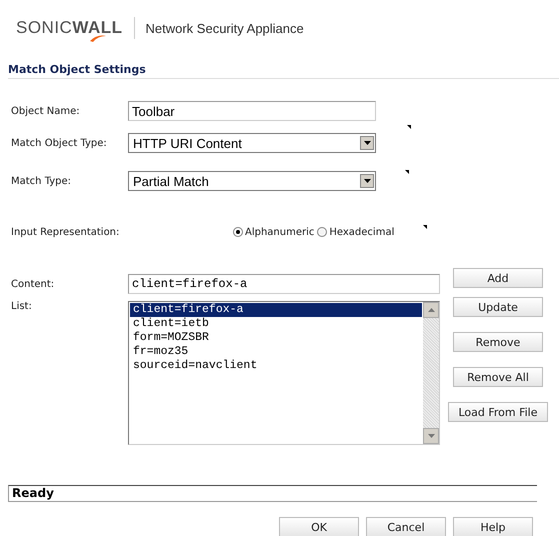 The image size is (559, 536). What do you see at coordinates (276, 324) in the screenshot?
I see `list-item: client=ietb` at bounding box center [276, 324].